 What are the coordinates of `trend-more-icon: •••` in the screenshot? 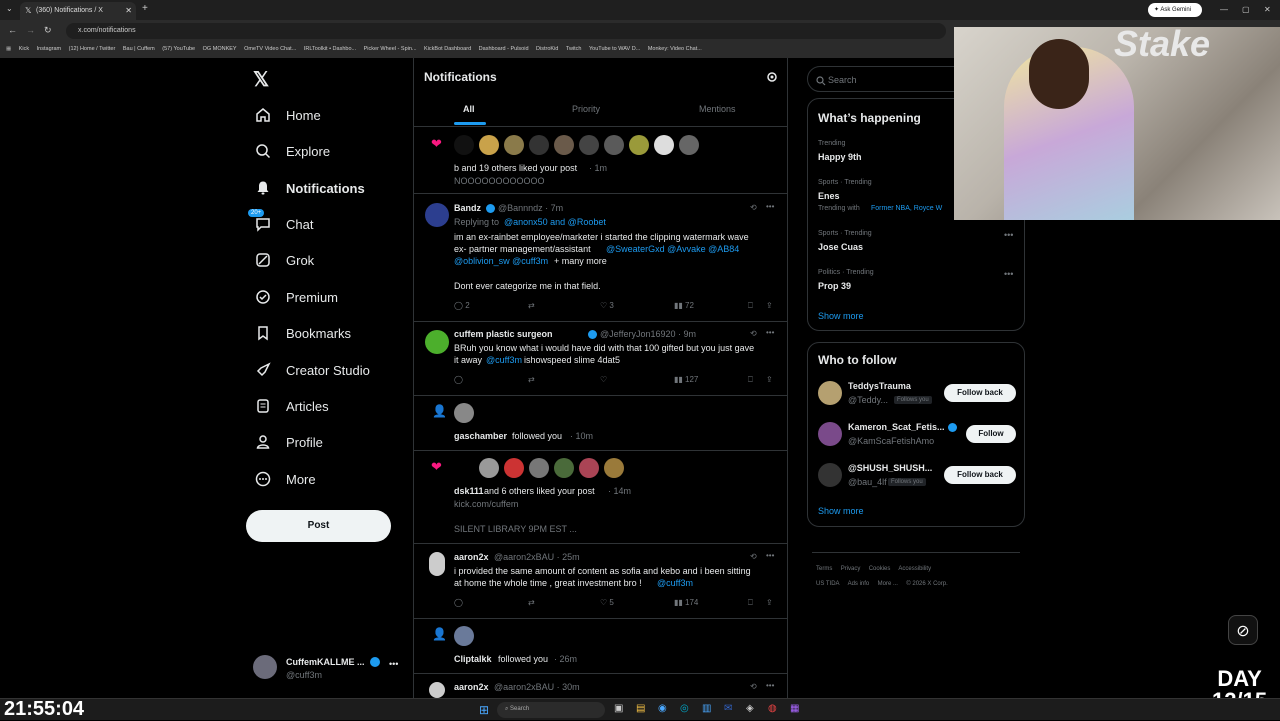 It's located at (1008, 274).